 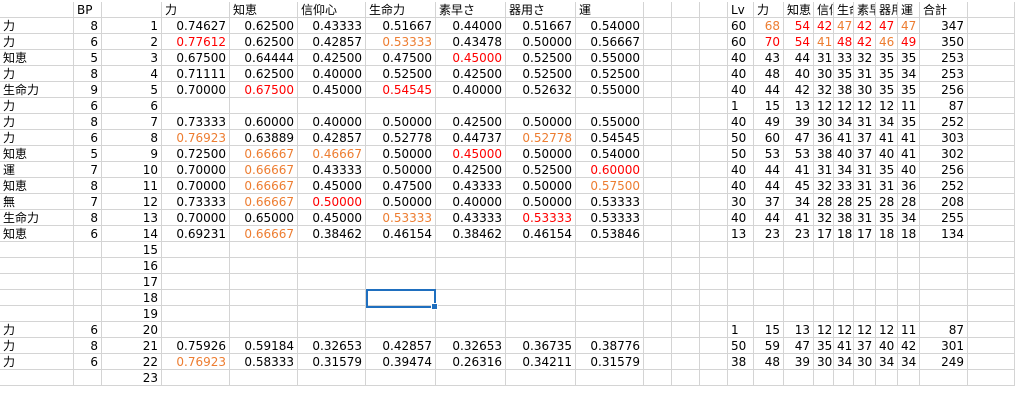 What do you see at coordinates (844, 26) in the screenshot?
I see `cell-r: 47` at bounding box center [844, 26].